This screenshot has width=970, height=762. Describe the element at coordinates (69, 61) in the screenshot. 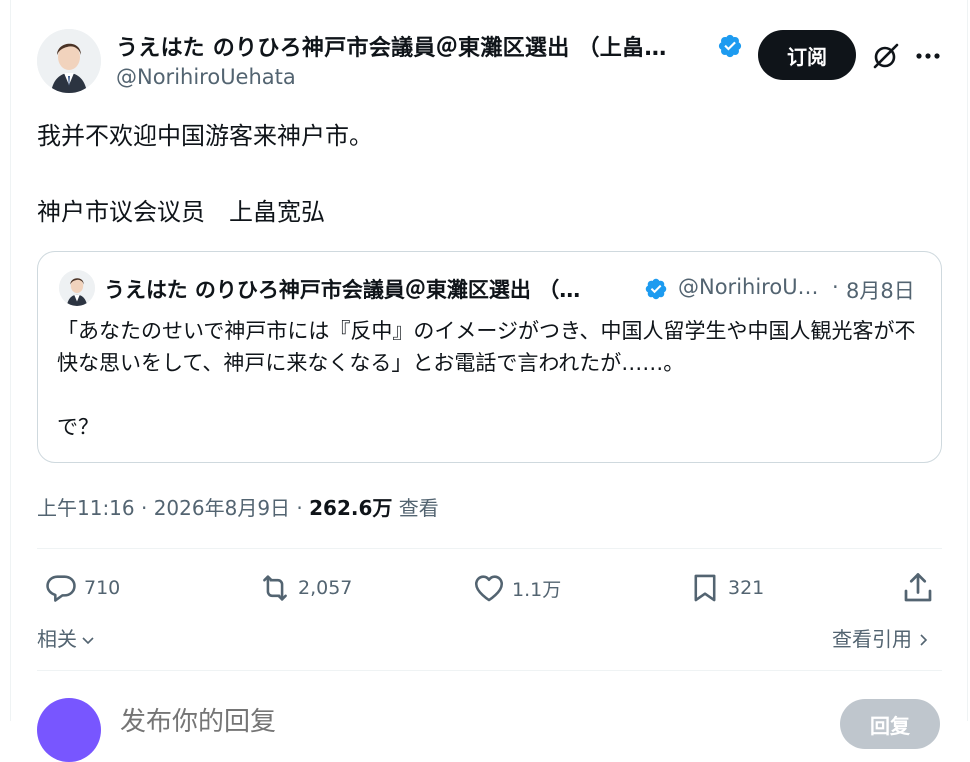

I see `author-avatar` at that location.